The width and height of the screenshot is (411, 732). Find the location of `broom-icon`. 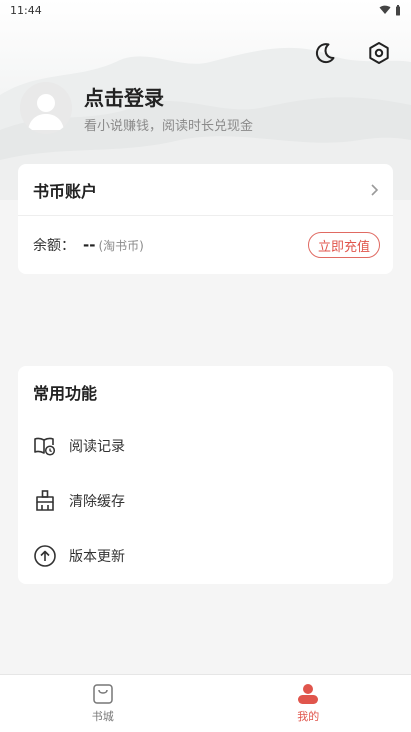

broom-icon is located at coordinates (45, 501).